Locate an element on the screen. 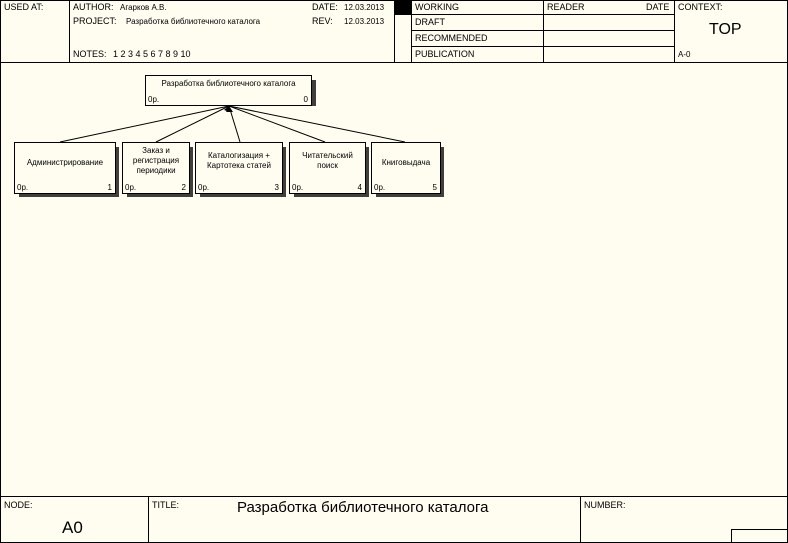 This screenshot has width=788, height=543. activity-box-1: Администрирование 0р. 1 is located at coordinates (65, 168).